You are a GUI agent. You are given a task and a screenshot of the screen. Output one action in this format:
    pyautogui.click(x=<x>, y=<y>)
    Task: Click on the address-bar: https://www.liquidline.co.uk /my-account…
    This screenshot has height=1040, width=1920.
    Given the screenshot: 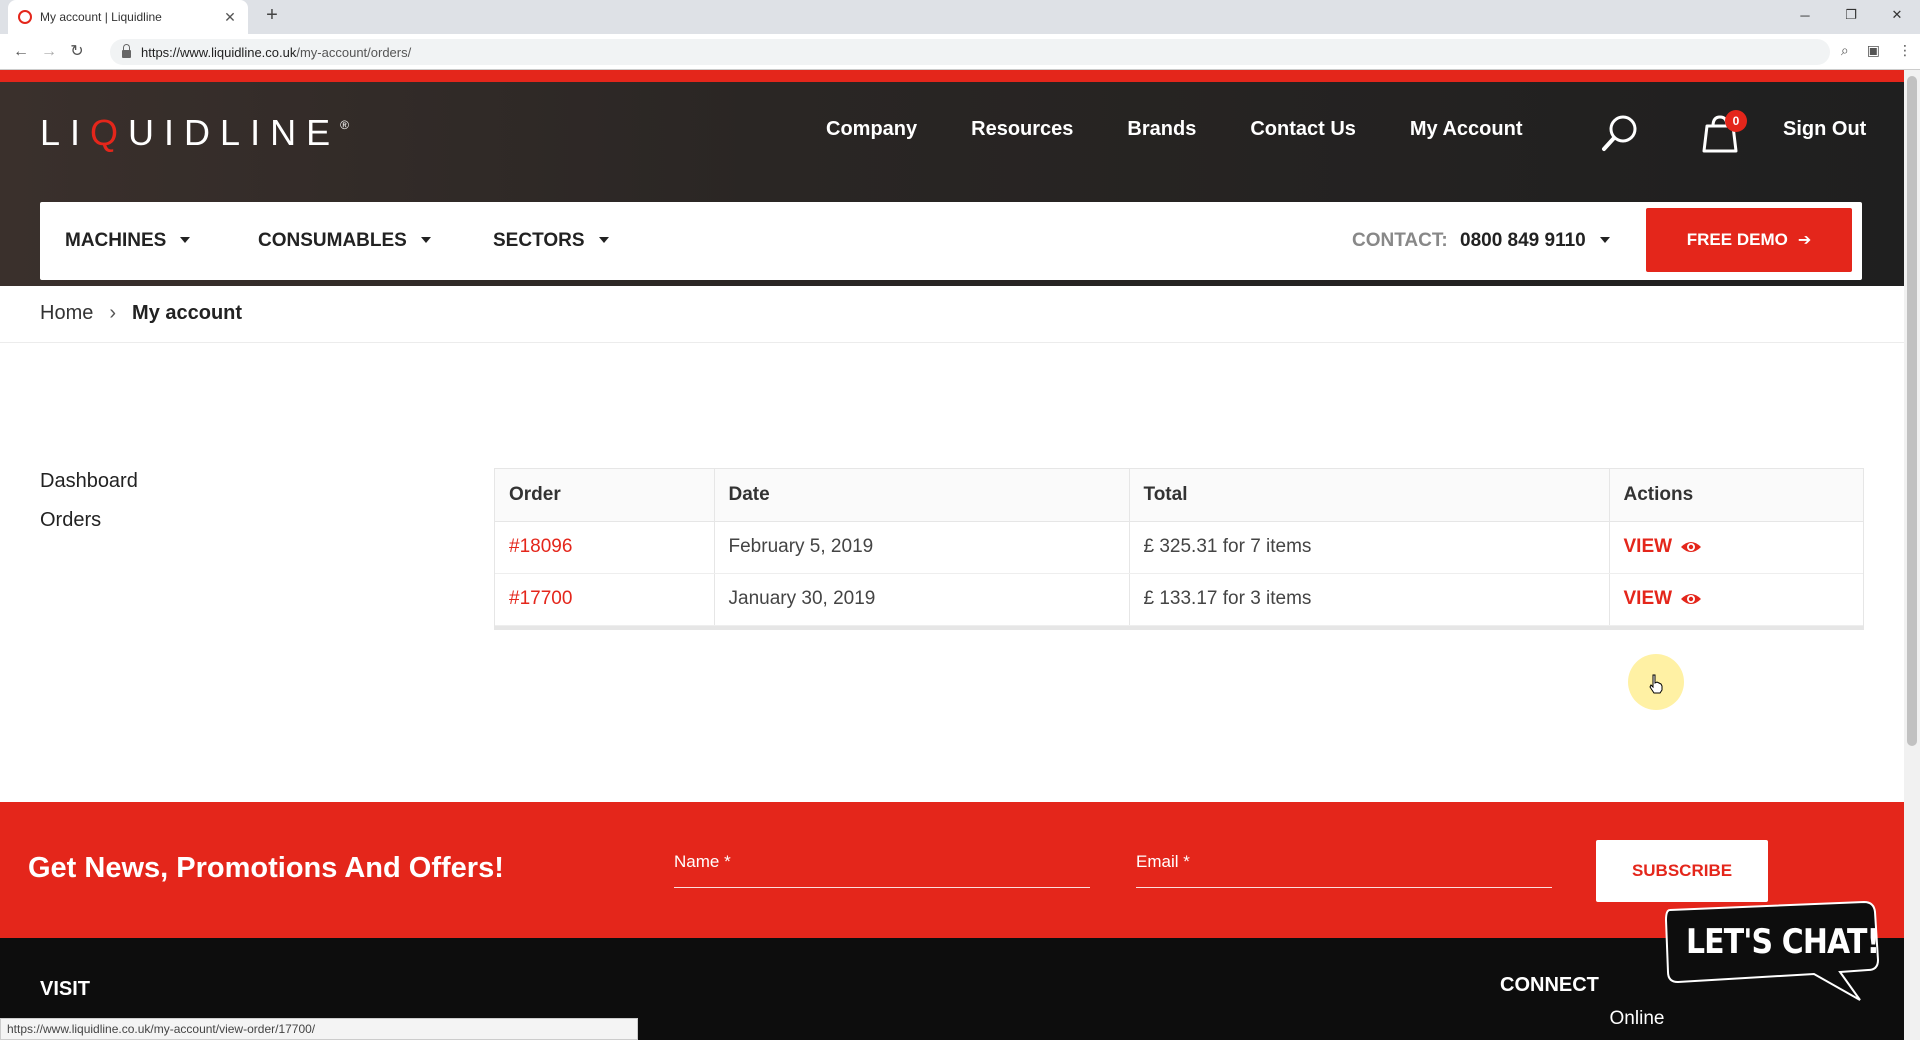 What is the action you would take?
    pyautogui.click(x=970, y=52)
    